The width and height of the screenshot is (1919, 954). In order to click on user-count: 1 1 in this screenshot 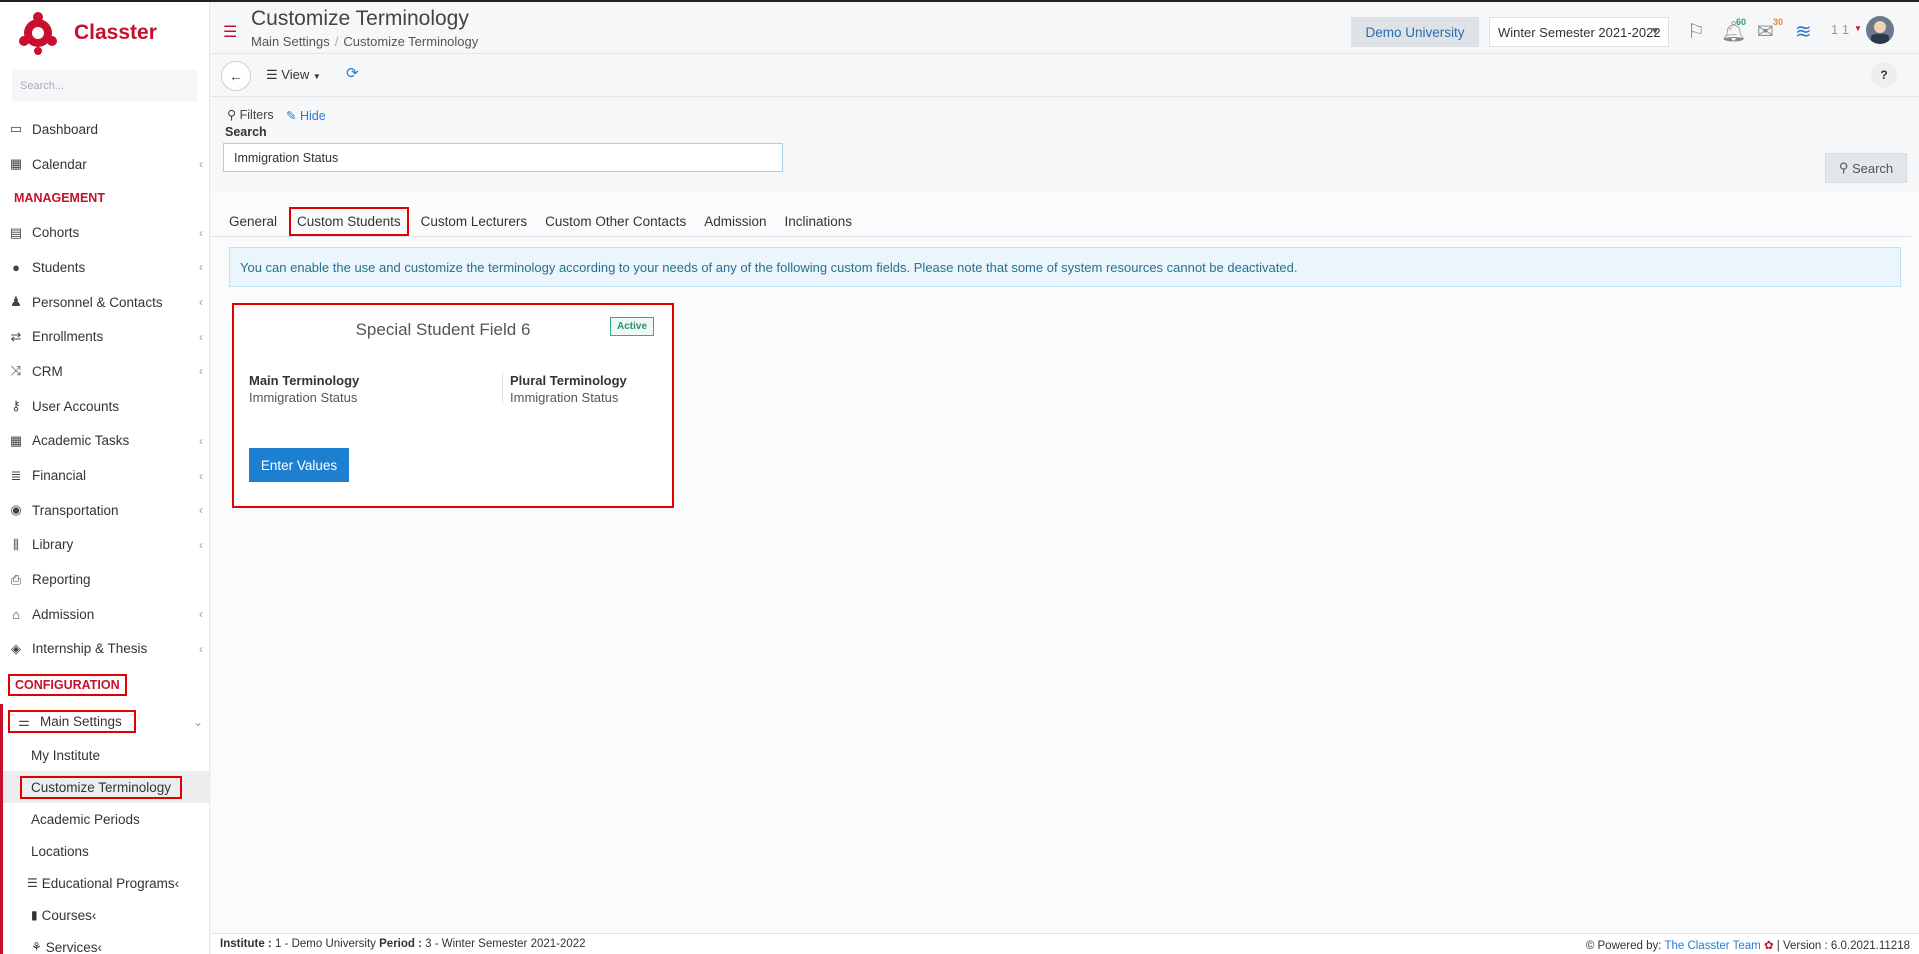, I will do `click(1840, 29)`.